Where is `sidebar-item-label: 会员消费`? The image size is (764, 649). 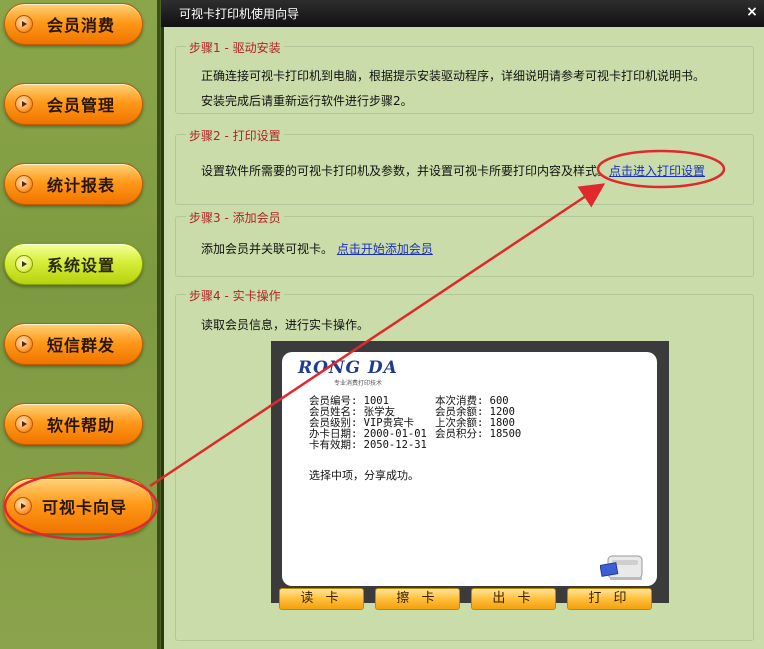
sidebar-item-label: 会员消费 is located at coordinates (81, 25).